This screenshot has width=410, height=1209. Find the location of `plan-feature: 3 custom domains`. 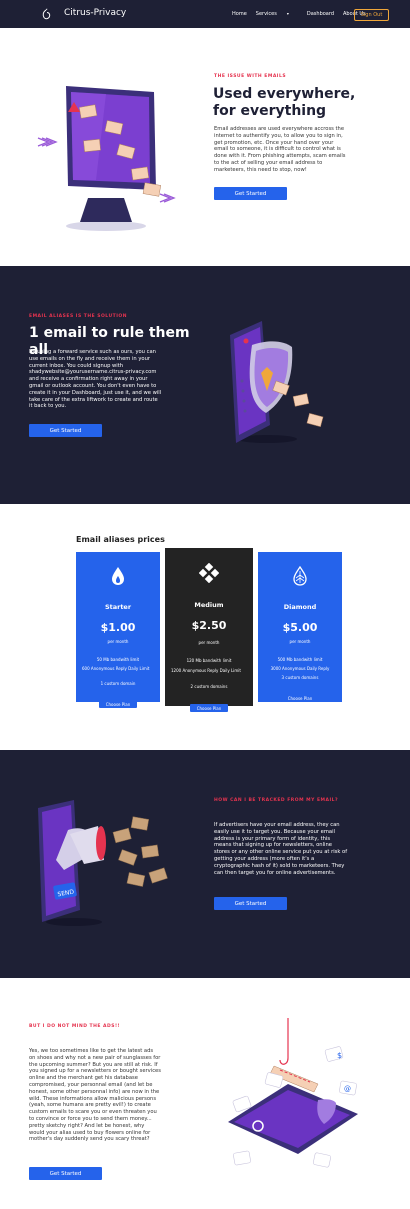

plan-feature: 3 custom domains is located at coordinates (300, 677).